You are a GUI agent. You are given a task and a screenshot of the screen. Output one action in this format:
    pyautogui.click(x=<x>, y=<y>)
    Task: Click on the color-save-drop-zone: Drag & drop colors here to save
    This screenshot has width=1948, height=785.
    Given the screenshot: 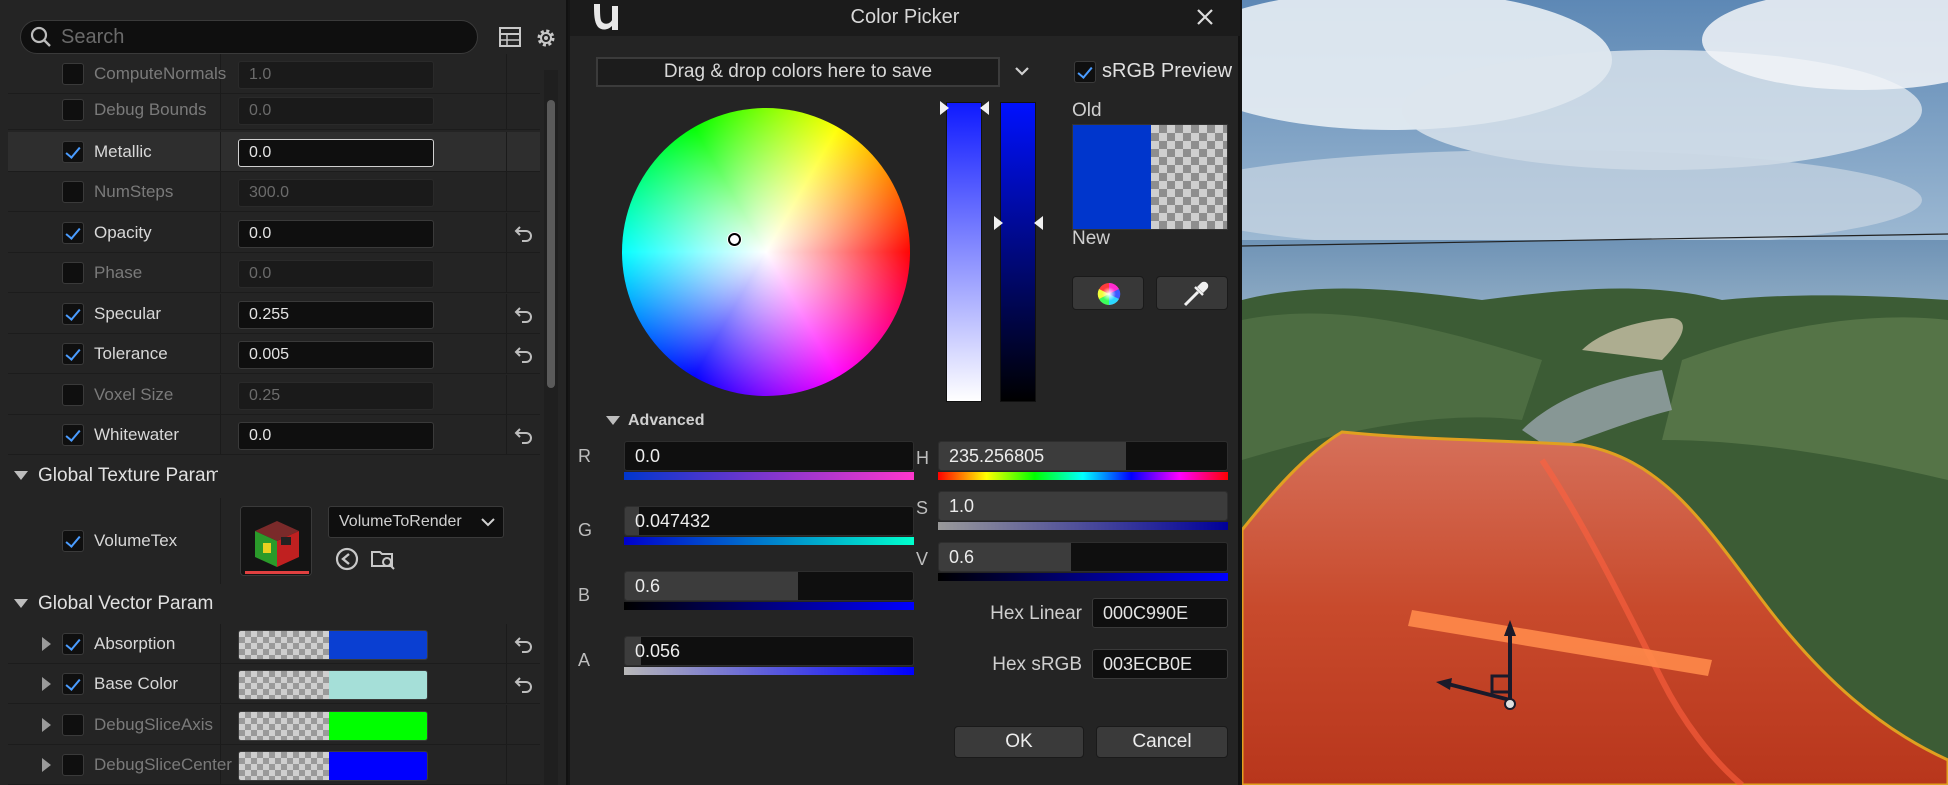 What is the action you would take?
    pyautogui.click(x=798, y=72)
    